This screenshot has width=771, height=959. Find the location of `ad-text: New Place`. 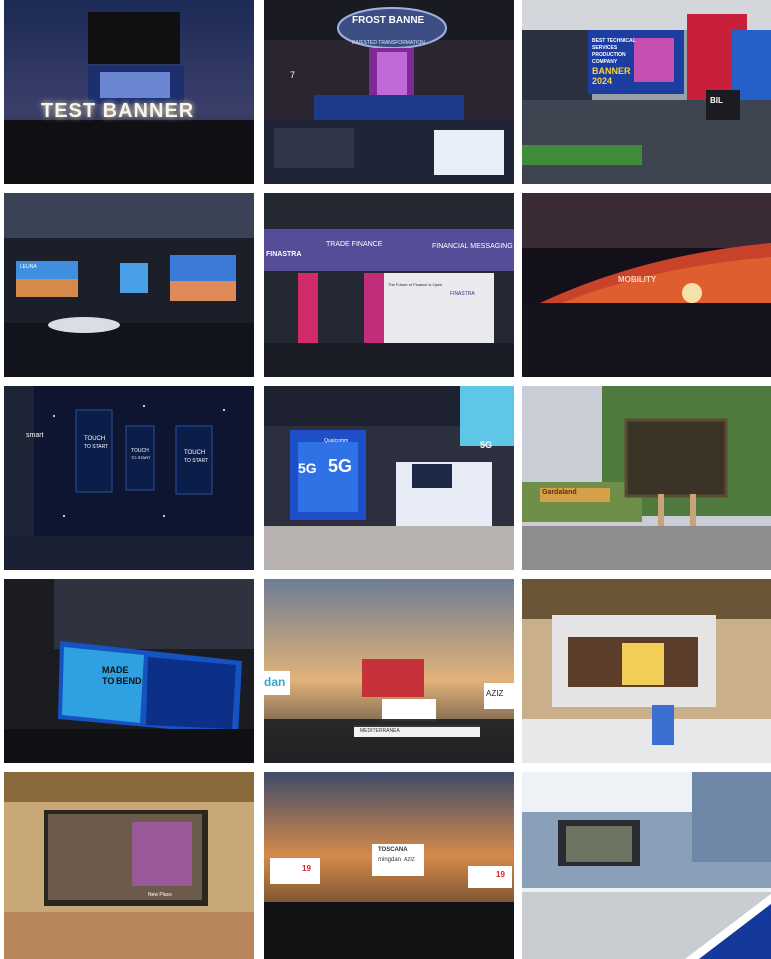

ad-text: New Place is located at coordinates (160, 895).